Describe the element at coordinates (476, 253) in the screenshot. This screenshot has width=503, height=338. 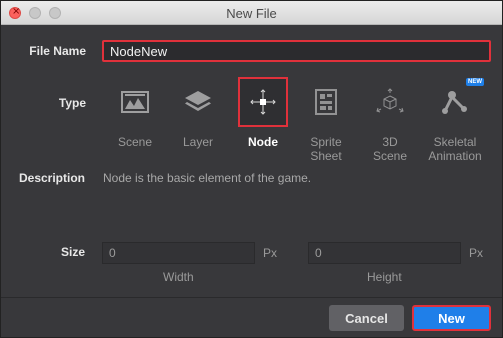
I see `height-unit: Px` at that location.